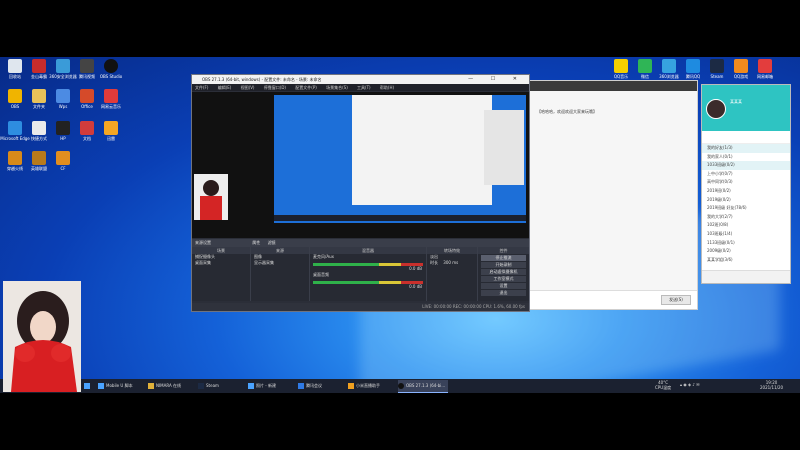 The image size is (800, 450). Describe the element at coordinates (746, 260) in the screenshot. I see `contact-group: 某某学姐(3/6)` at that location.